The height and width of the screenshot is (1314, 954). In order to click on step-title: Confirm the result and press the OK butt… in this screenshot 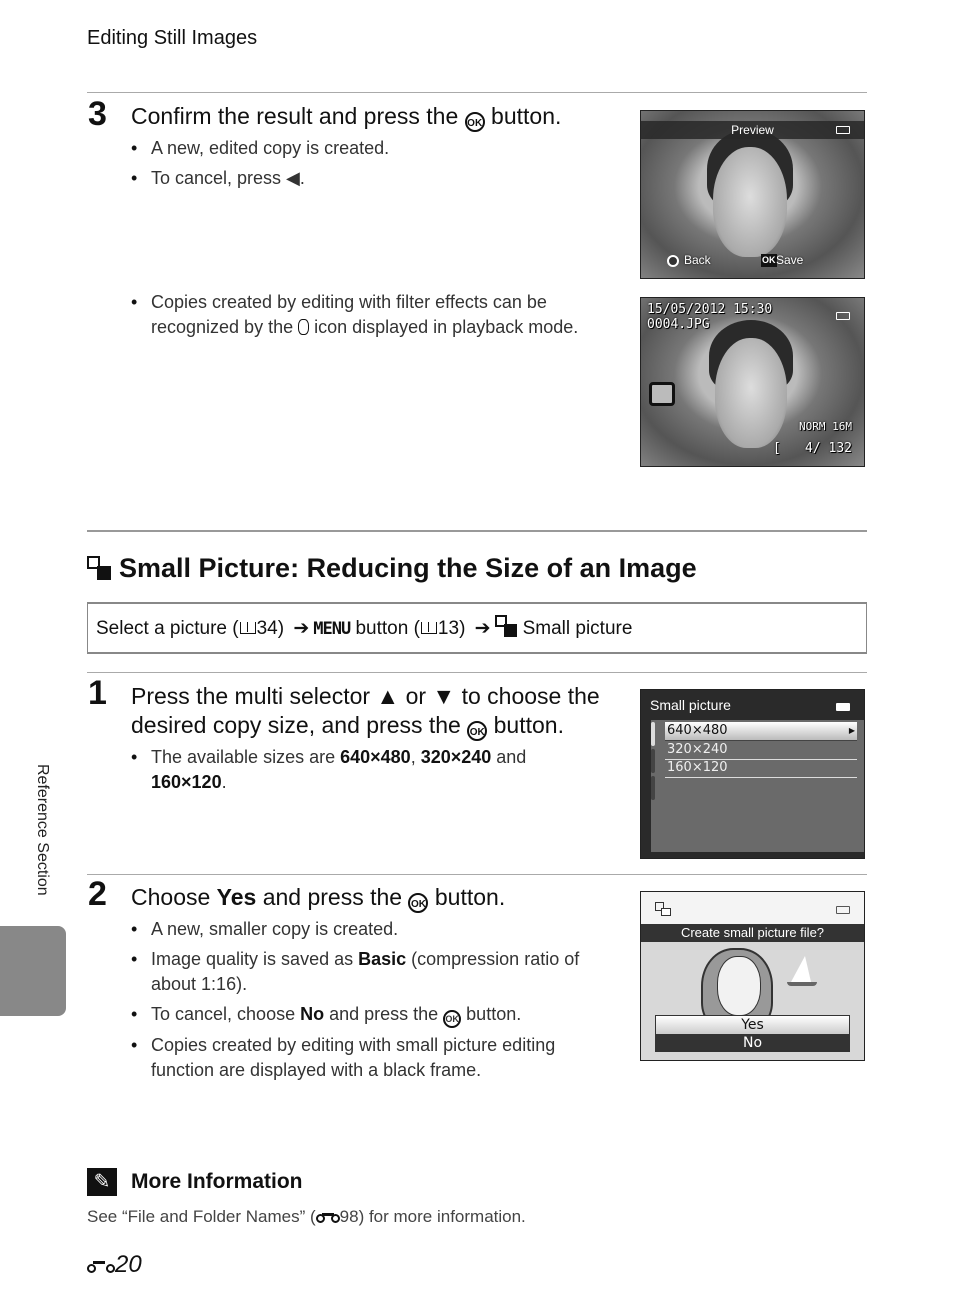, I will do `click(346, 117)`.